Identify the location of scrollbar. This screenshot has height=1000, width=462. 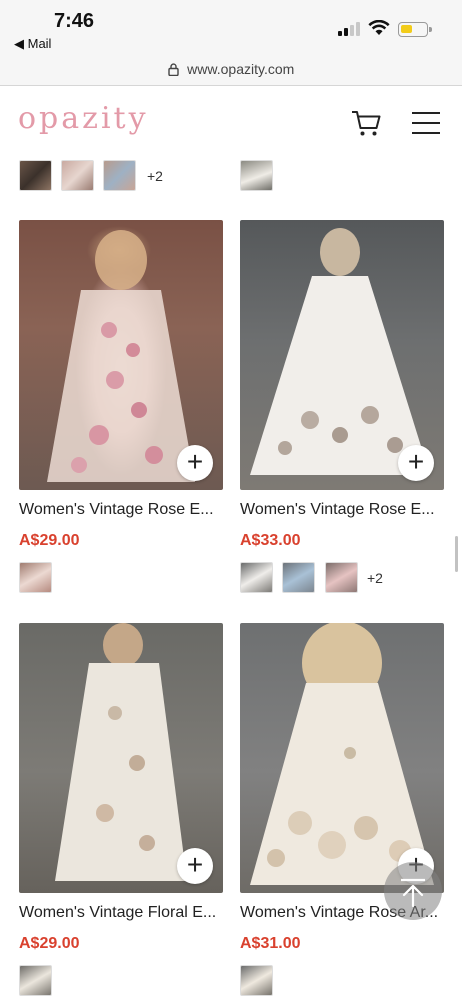
(456, 554).